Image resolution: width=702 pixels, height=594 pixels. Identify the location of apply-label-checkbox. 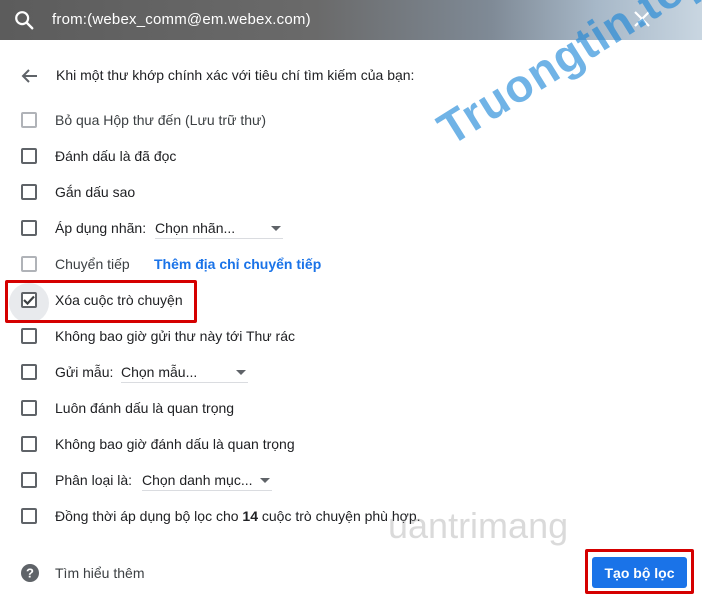
(29, 228).